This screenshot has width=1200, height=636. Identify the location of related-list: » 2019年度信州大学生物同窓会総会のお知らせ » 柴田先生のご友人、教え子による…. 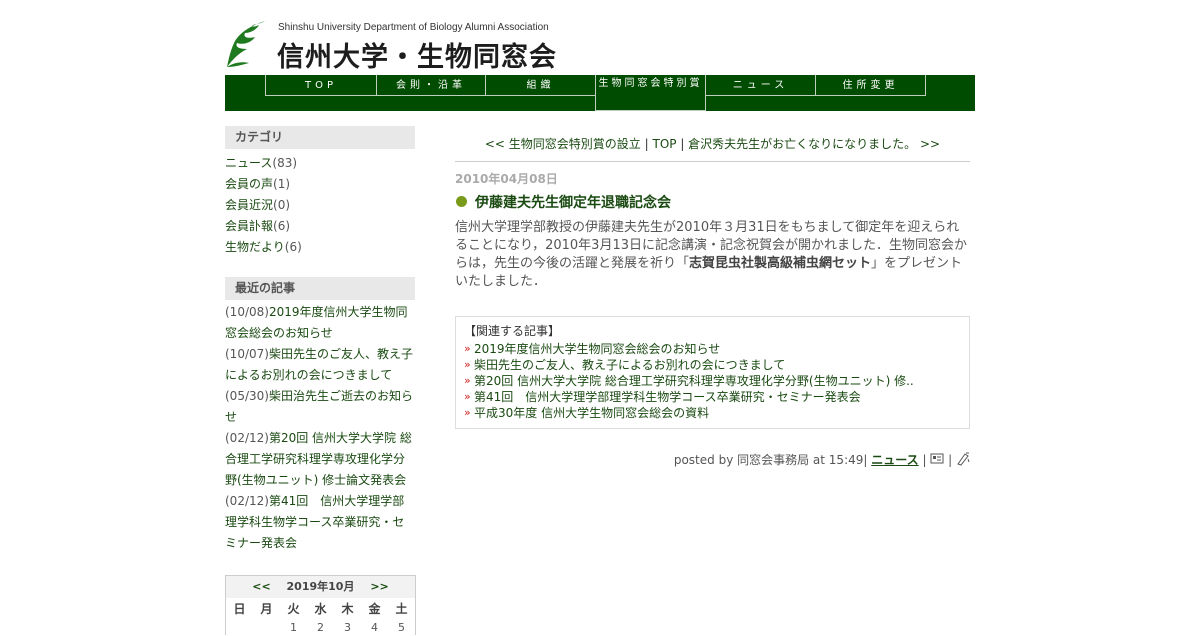
(712, 381).